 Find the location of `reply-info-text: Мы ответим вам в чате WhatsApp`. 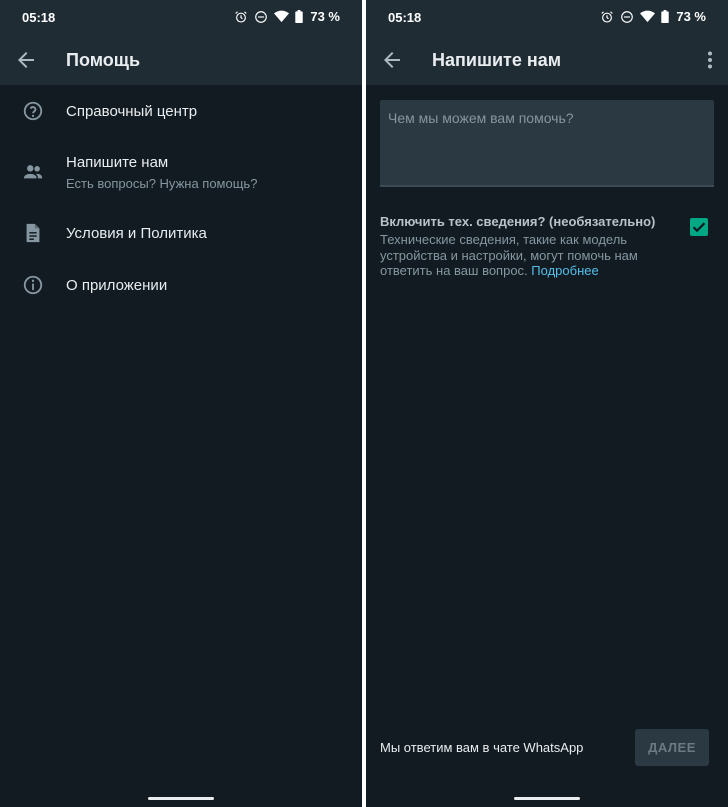

reply-info-text: Мы ответим вам в чате WhatsApp is located at coordinates (482, 747).